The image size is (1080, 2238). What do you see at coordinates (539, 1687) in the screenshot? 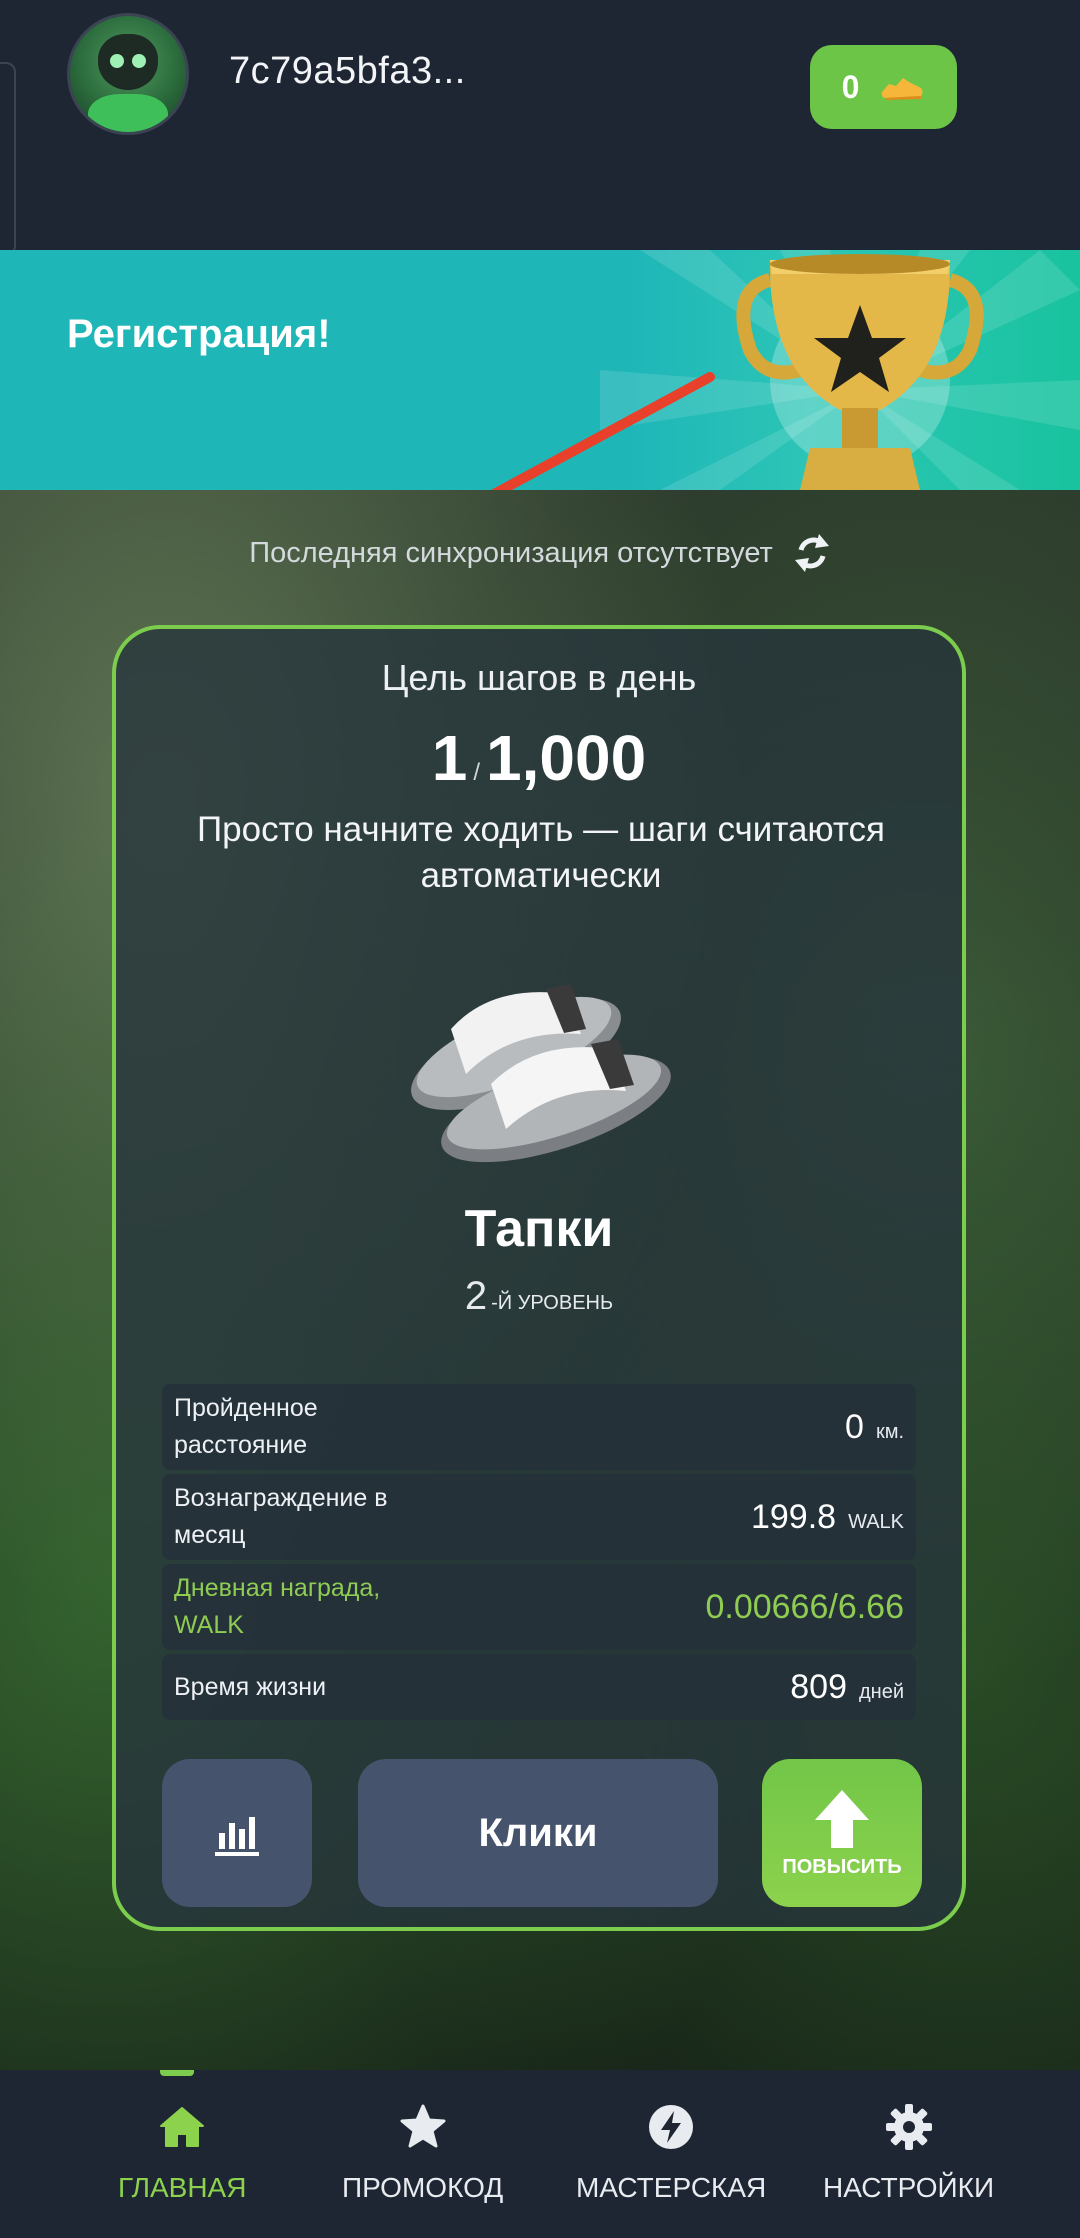
I see `stat-row-lifetime: Время жизни 809 дней` at bounding box center [539, 1687].